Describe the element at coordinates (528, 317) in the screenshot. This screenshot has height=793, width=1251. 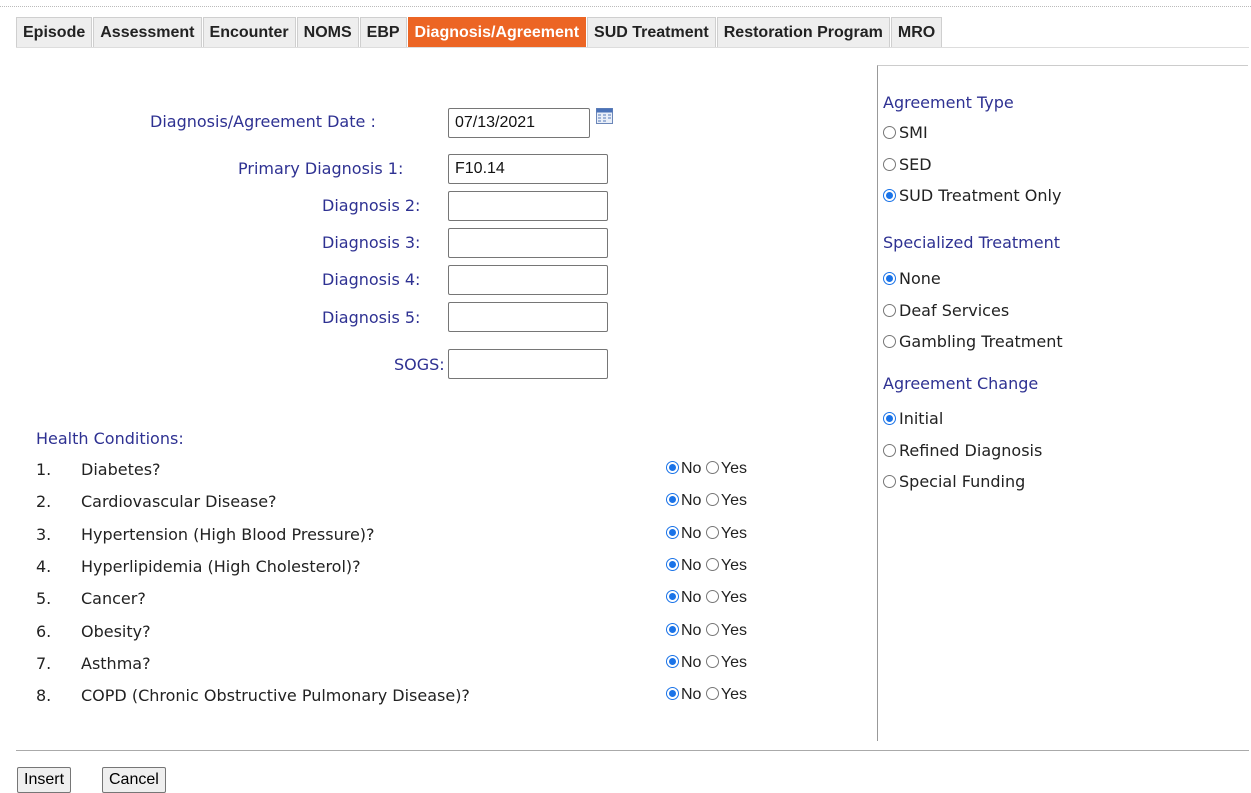
I see `diagnosis-5-input` at that location.